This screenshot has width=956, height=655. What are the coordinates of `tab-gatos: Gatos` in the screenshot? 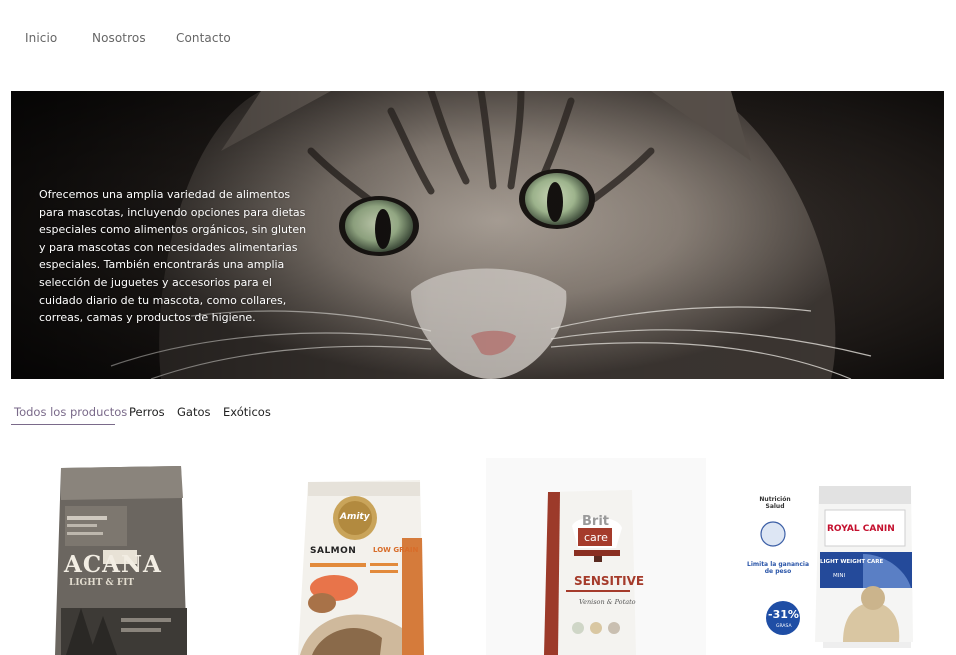 It's located at (194, 412).